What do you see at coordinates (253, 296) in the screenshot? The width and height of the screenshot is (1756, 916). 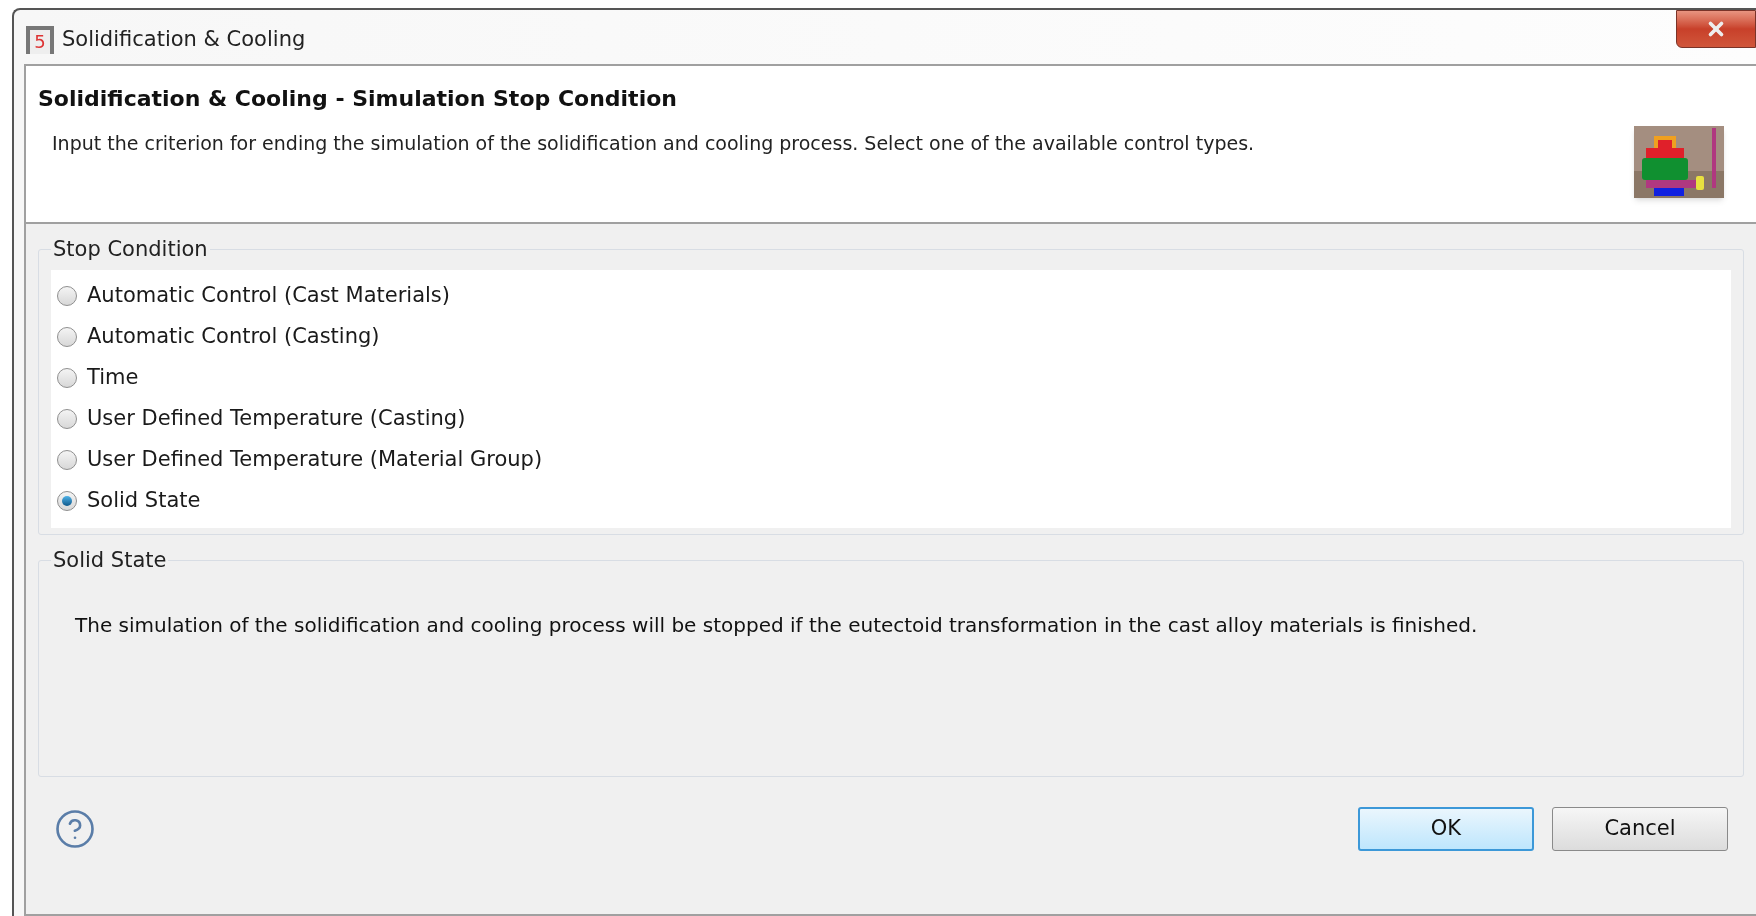 I see `radio-option: Automatic Control (Cast Materials)` at bounding box center [253, 296].